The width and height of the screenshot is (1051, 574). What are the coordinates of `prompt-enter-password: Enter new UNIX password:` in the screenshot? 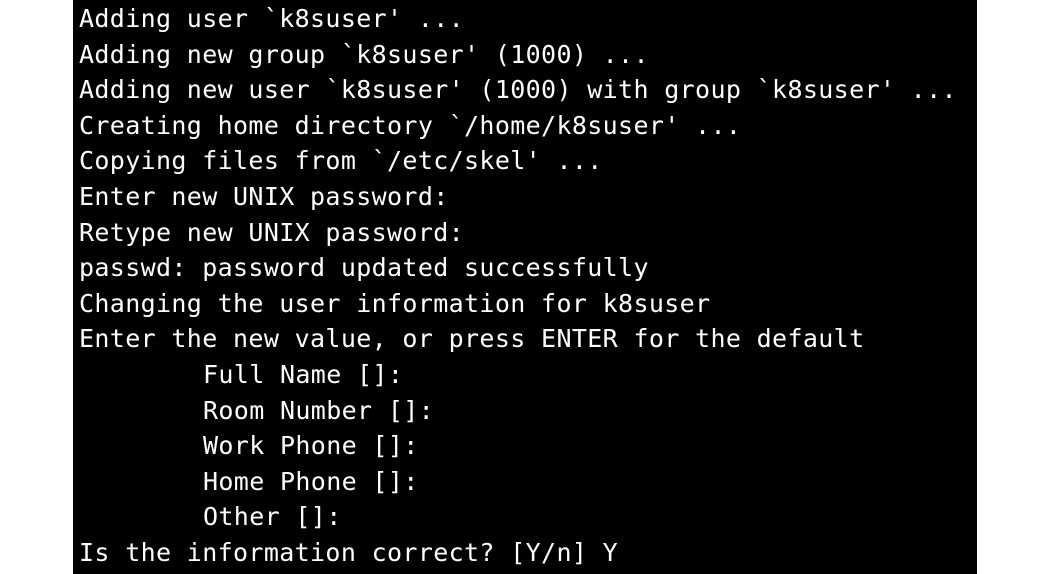 It's located at (264, 196).